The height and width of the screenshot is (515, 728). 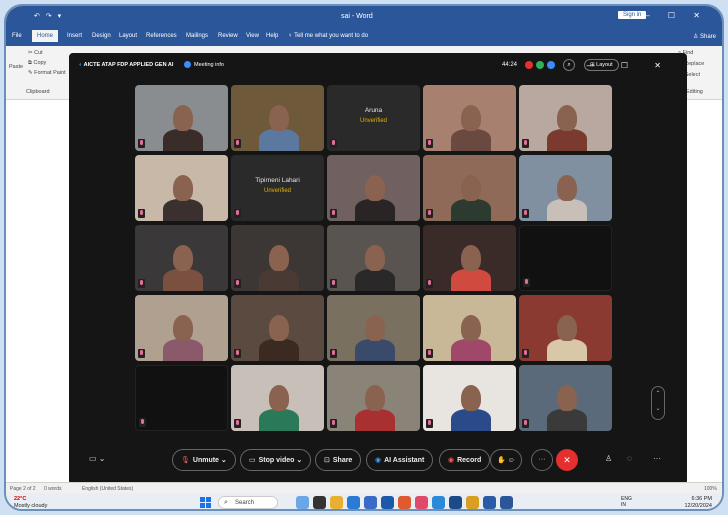 What do you see at coordinates (353, 502) in the screenshot?
I see `edge-icon` at bounding box center [353, 502].